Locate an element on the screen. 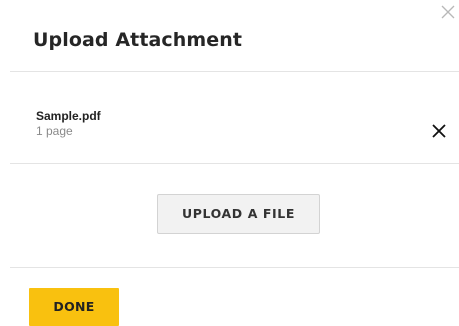 Image resolution: width=459 pixels, height=326 pixels. remove-attachment-button is located at coordinates (439, 130).